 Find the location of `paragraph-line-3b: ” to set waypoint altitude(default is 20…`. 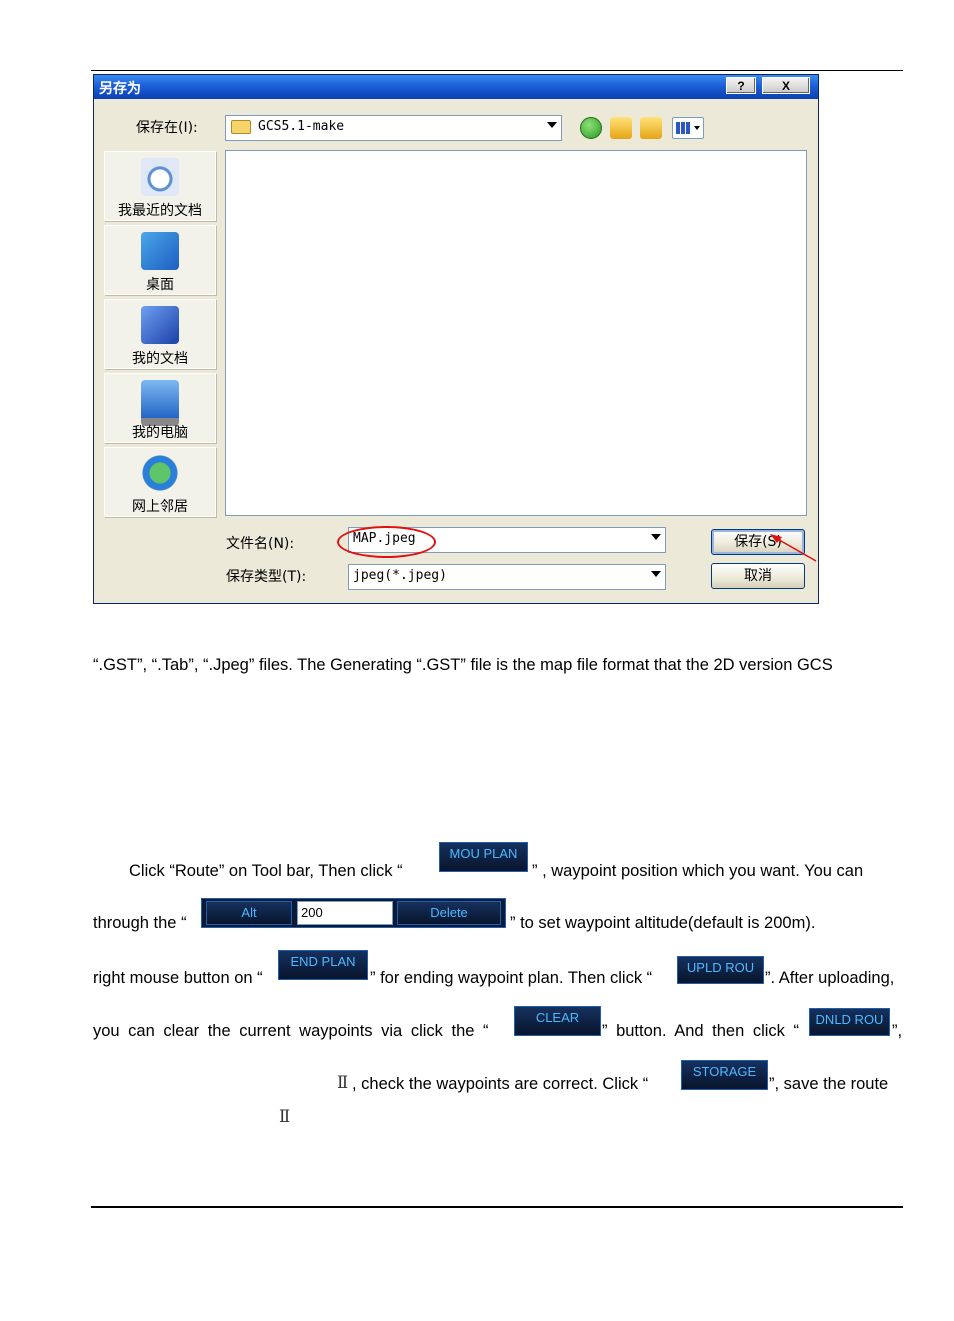

paragraph-line-3b: ” to set waypoint altitude(default is 20… is located at coordinates (663, 923).